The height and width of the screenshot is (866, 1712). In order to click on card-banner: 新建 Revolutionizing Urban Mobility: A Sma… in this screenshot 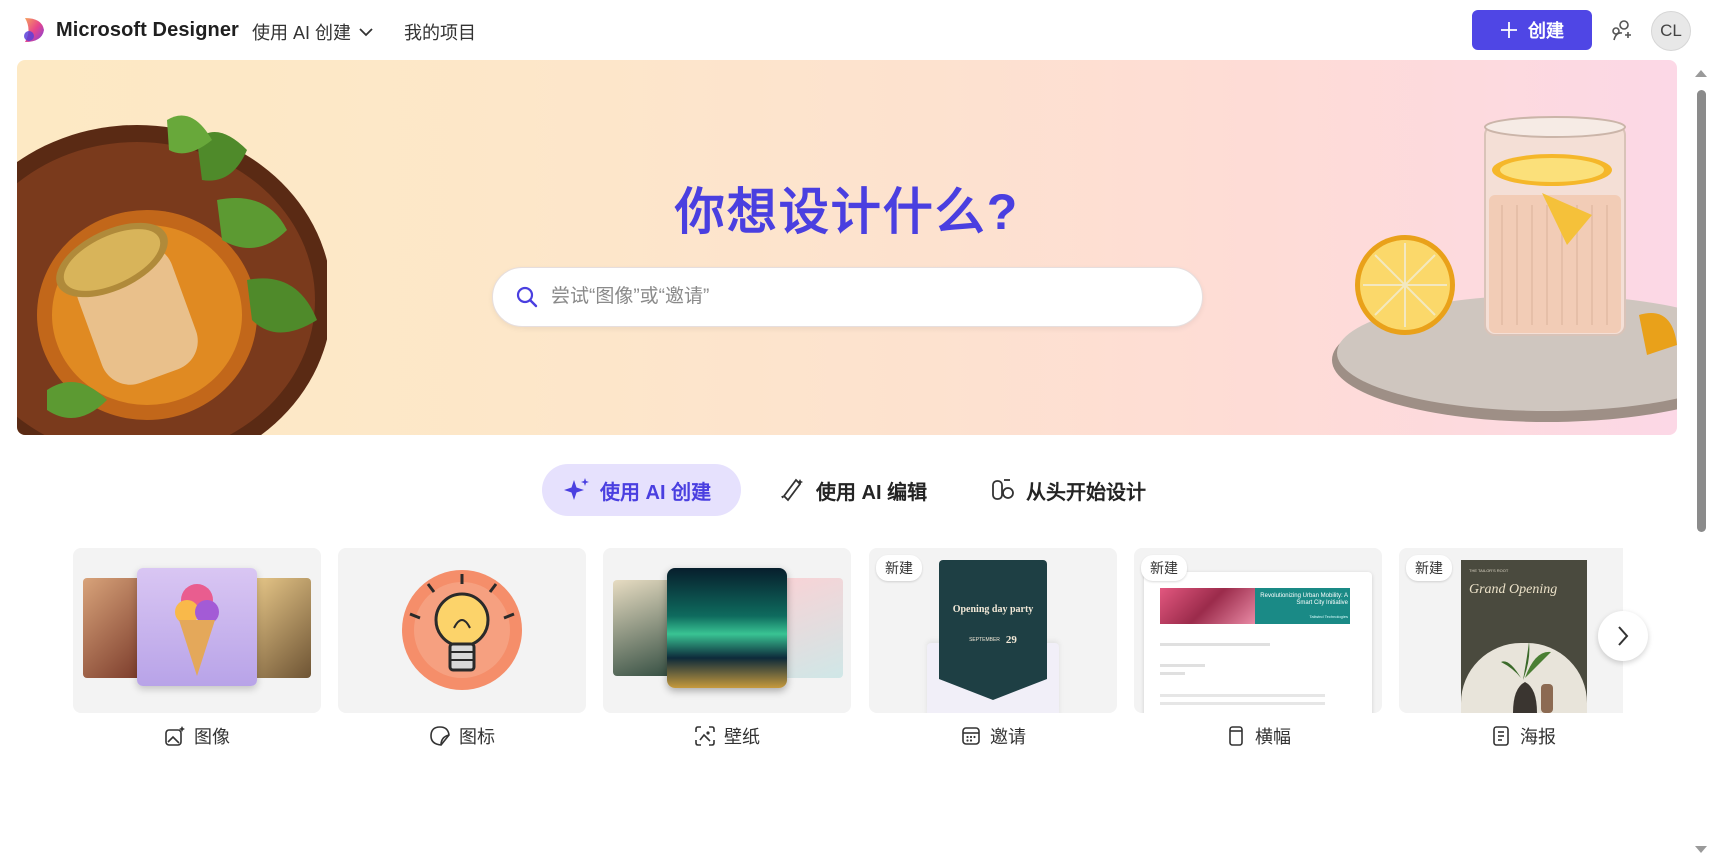, I will do `click(1258, 653)`.